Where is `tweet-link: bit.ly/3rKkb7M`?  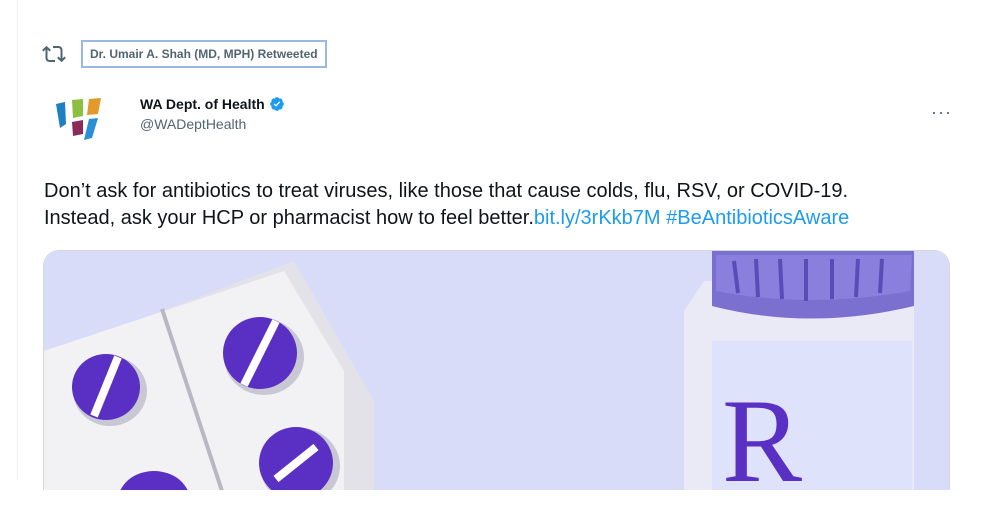 tweet-link: bit.ly/3rKkb7M is located at coordinates (597, 218).